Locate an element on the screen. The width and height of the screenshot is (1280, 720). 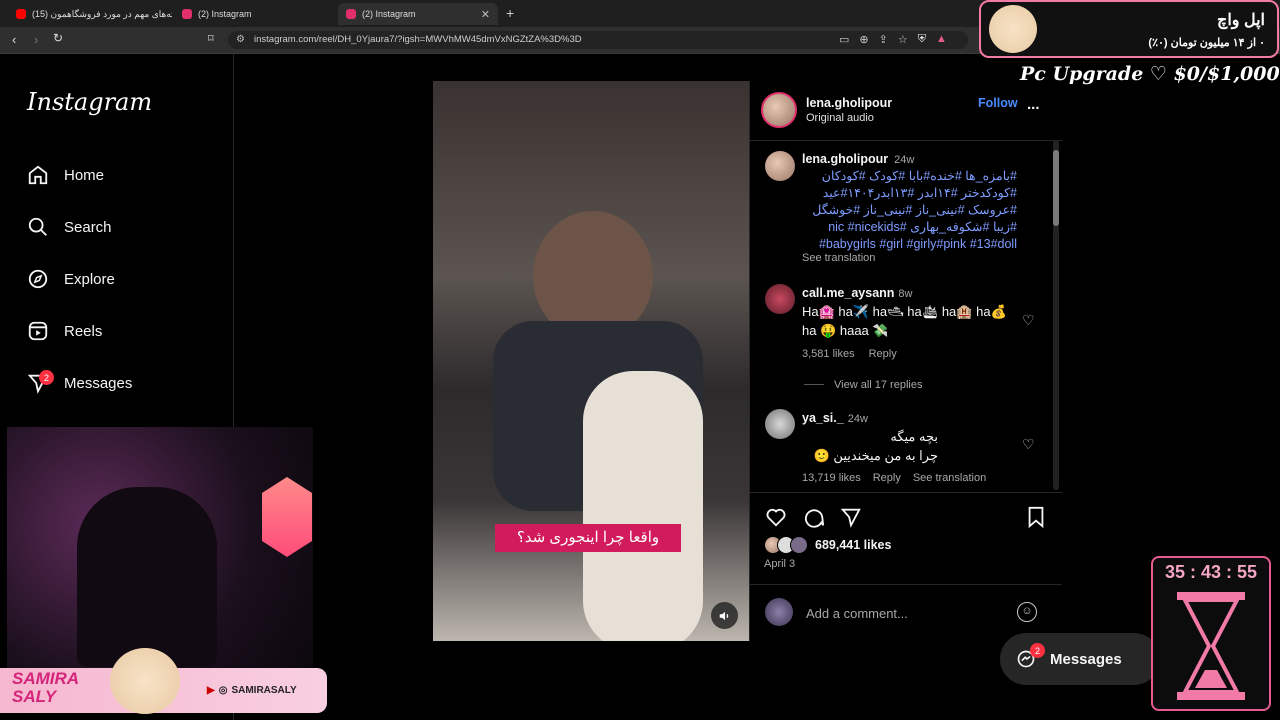
close-tab-icon: ✕ is located at coordinates (485, 14).